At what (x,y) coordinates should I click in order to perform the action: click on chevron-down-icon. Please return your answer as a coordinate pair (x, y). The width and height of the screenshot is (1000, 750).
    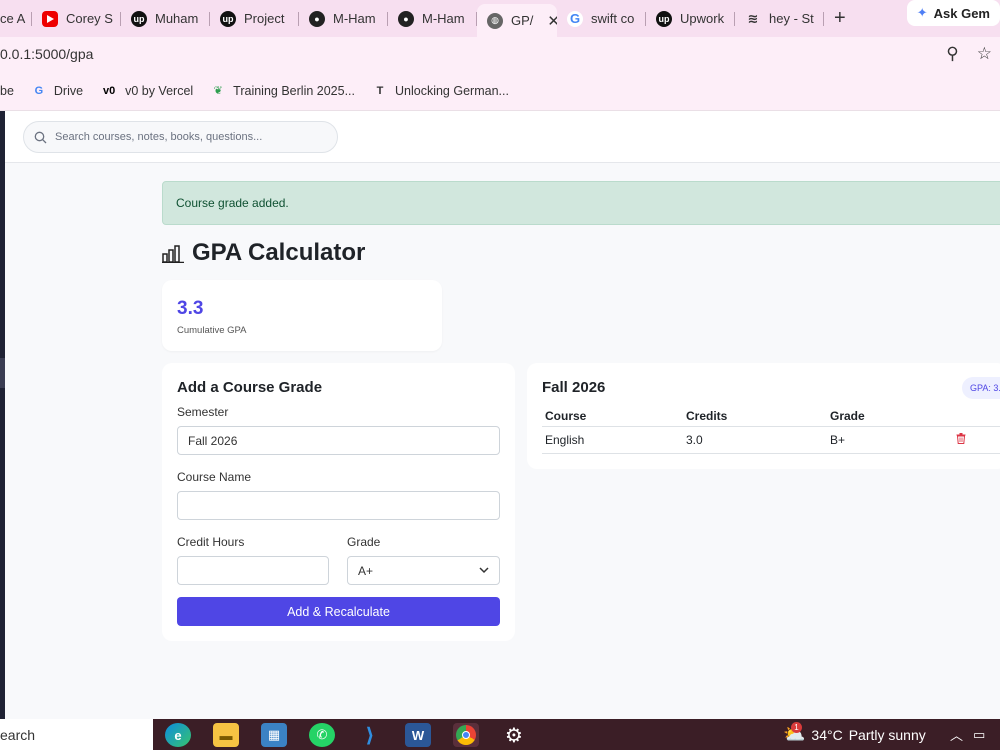
    Looking at the image, I should click on (484, 570).